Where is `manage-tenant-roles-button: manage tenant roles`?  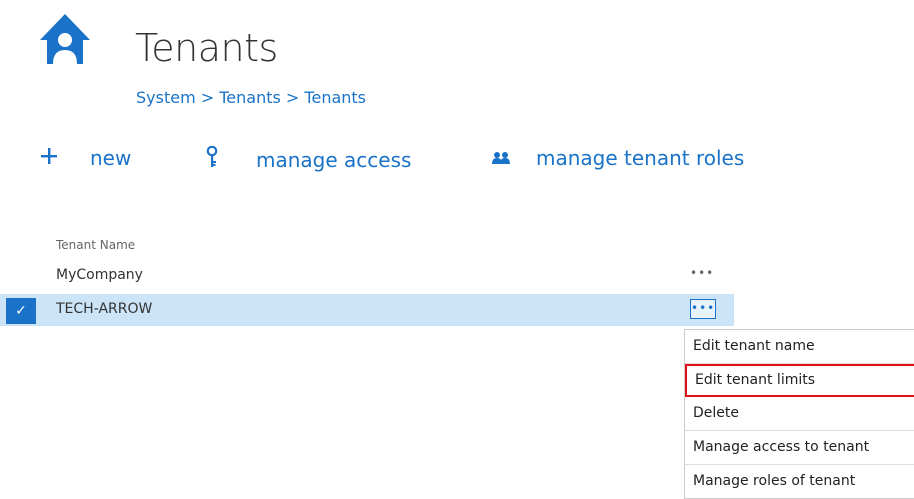 manage-tenant-roles-button: manage tenant roles is located at coordinates (618, 158).